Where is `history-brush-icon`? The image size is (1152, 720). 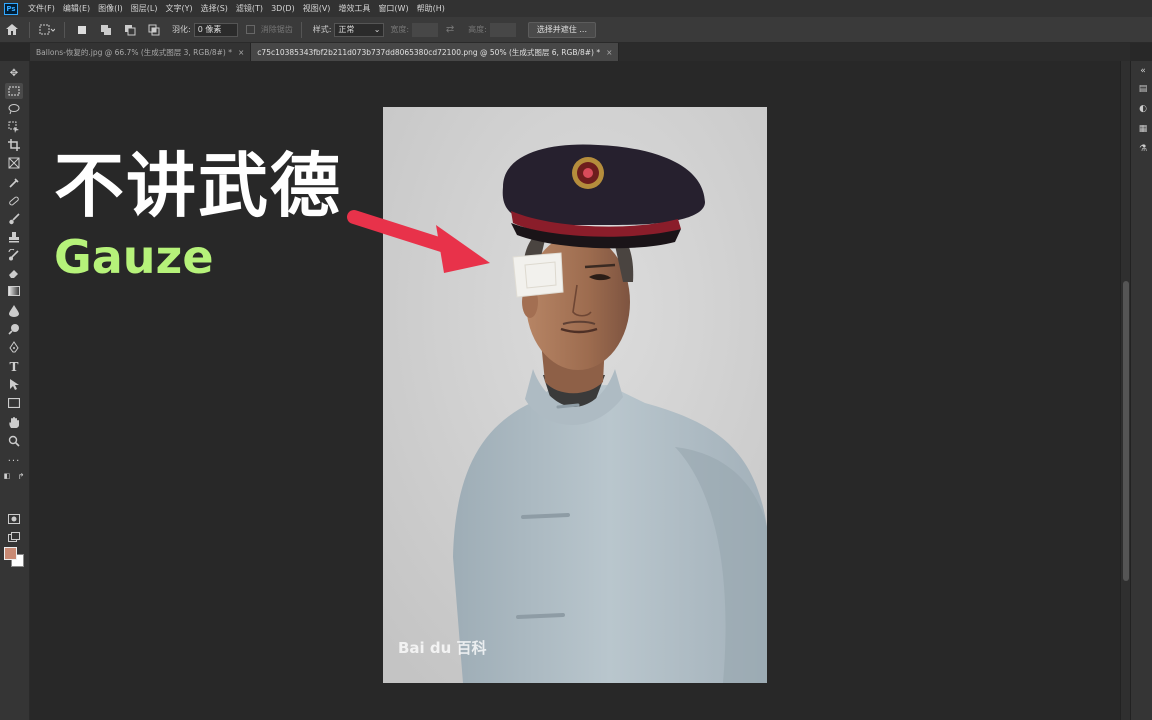
history-brush-icon is located at coordinates (14, 255).